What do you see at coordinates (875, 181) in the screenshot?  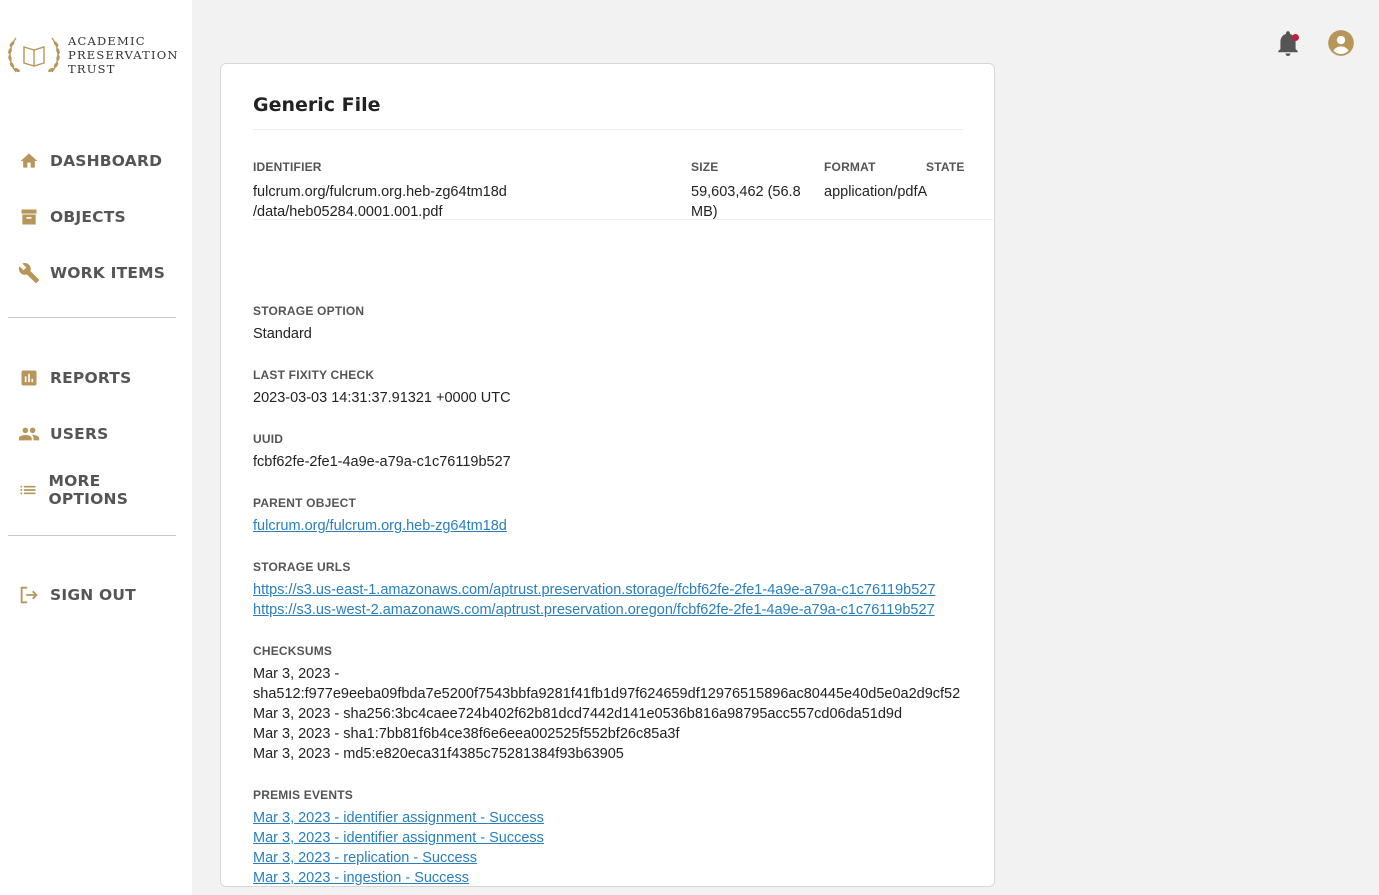 I see `format-column: FORMAT application/pdfA` at bounding box center [875, 181].